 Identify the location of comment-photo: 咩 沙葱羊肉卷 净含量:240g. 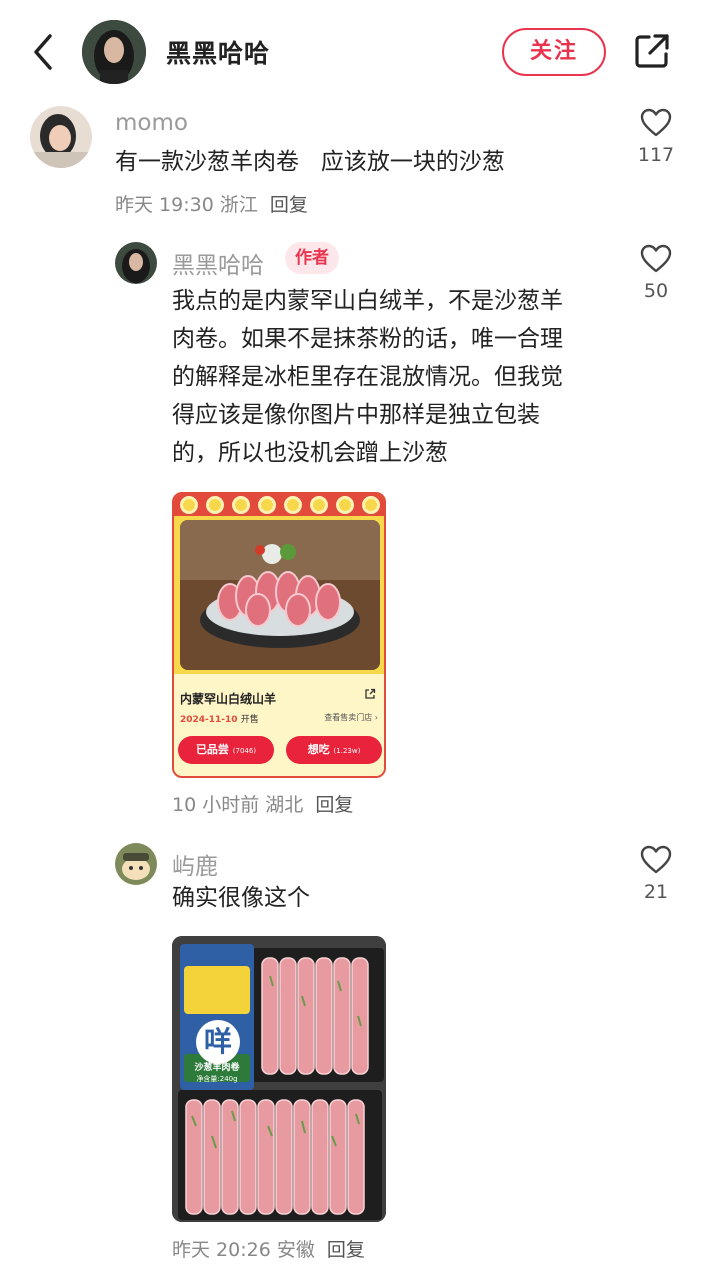
(279, 1079).